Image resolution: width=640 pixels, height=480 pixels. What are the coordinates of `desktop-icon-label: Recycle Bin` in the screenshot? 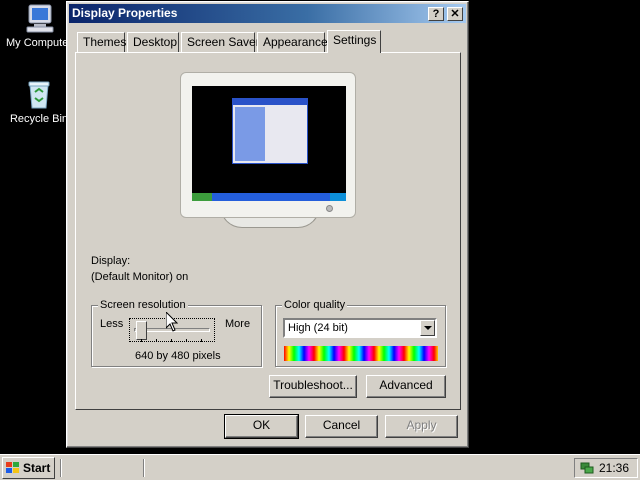 It's located at (39, 119).